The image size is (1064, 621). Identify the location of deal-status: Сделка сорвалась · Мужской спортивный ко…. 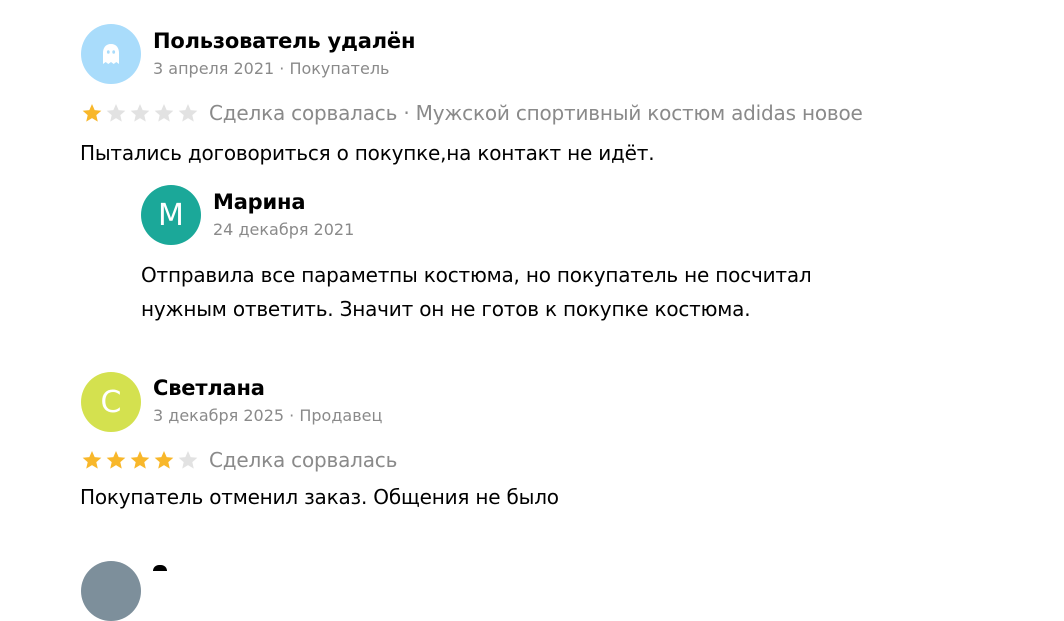
(536, 113).